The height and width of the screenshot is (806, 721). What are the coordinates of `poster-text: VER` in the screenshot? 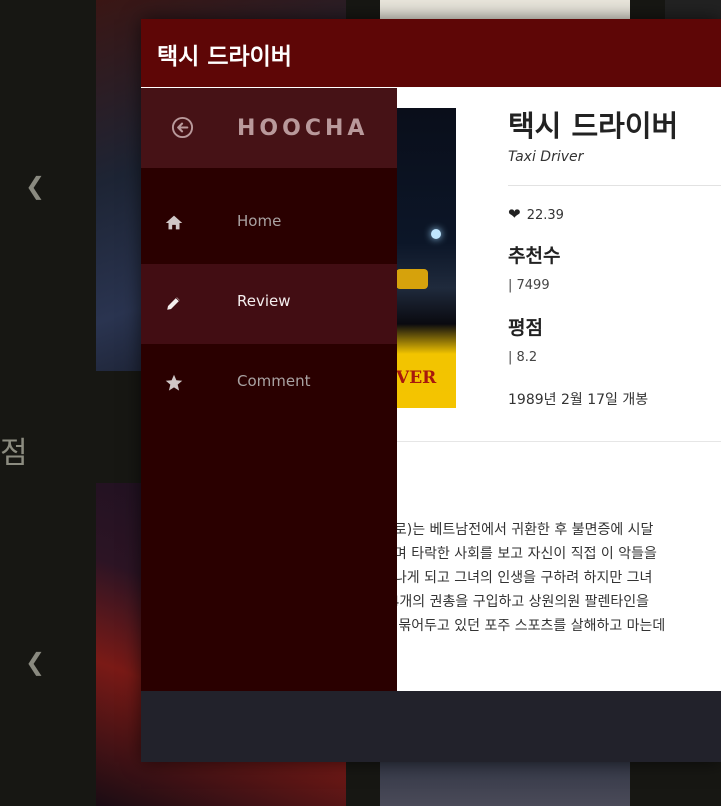 It's located at (416, 378).